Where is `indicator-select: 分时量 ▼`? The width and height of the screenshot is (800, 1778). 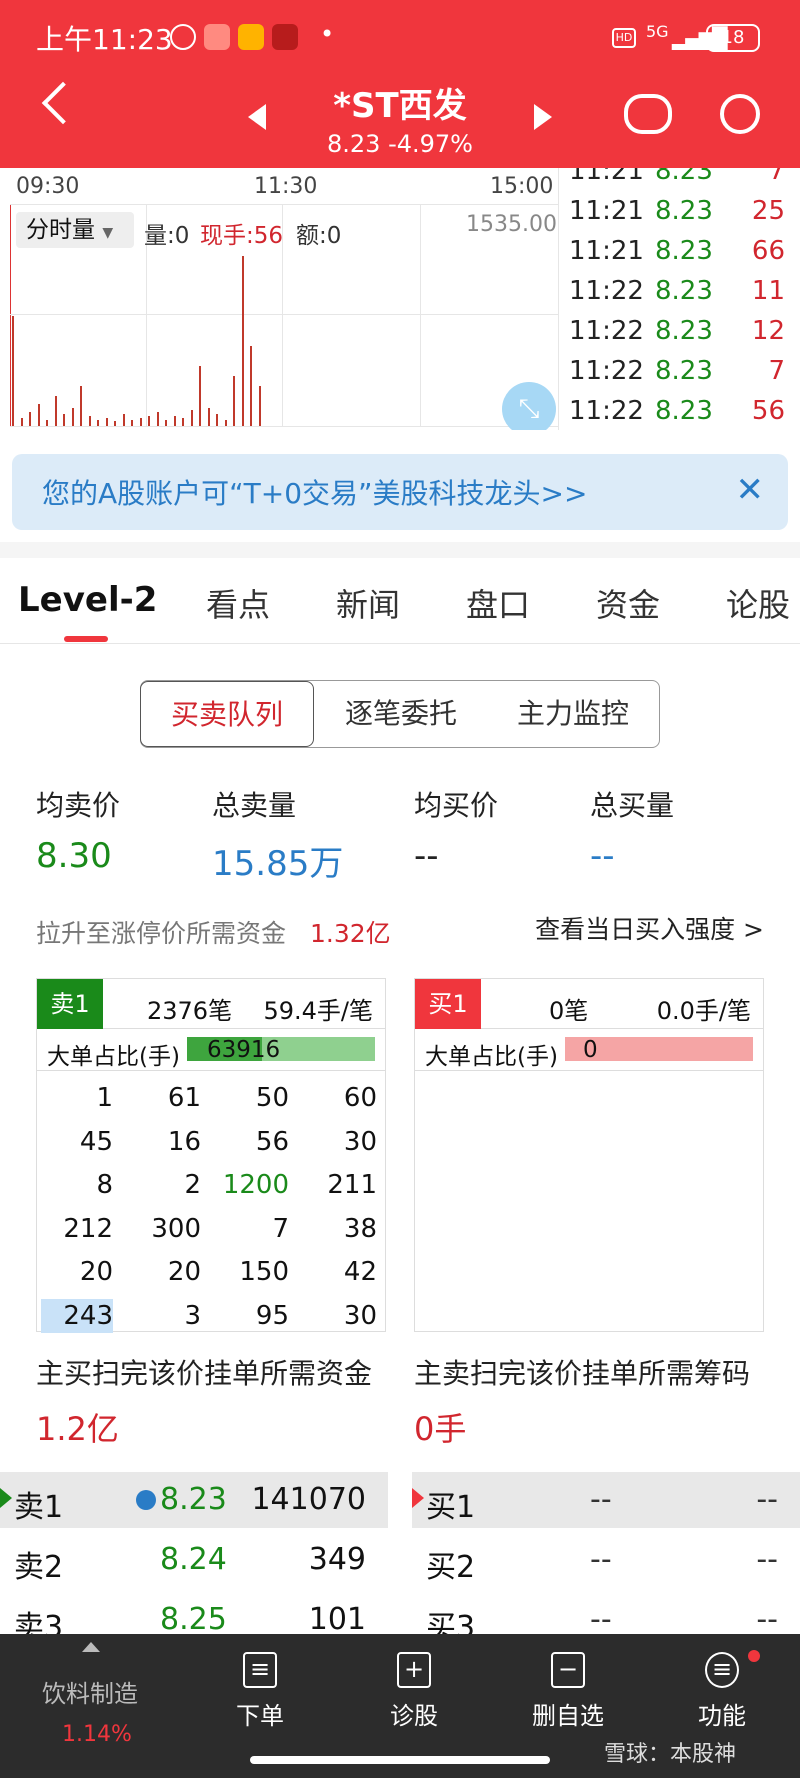
indicator-select: 分时量 ▼ is located at coordinates (75, 230).